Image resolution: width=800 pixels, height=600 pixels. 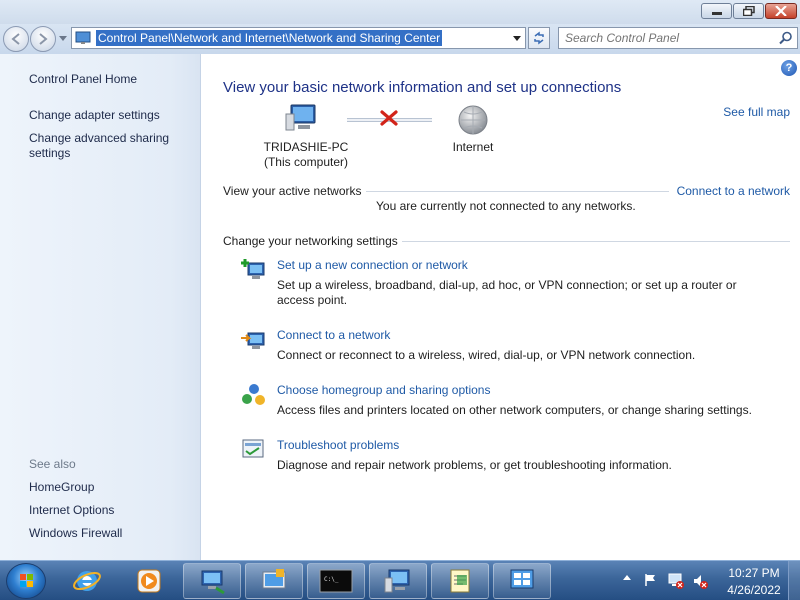 I want to click on control-panel-icon, so click(x=274, y=579).